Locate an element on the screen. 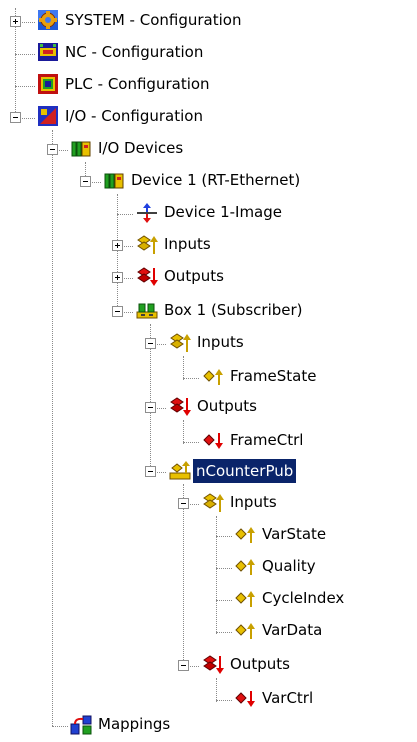  tree-node-ncounterpub: nCounterPub is located at coordinates (150, 472).